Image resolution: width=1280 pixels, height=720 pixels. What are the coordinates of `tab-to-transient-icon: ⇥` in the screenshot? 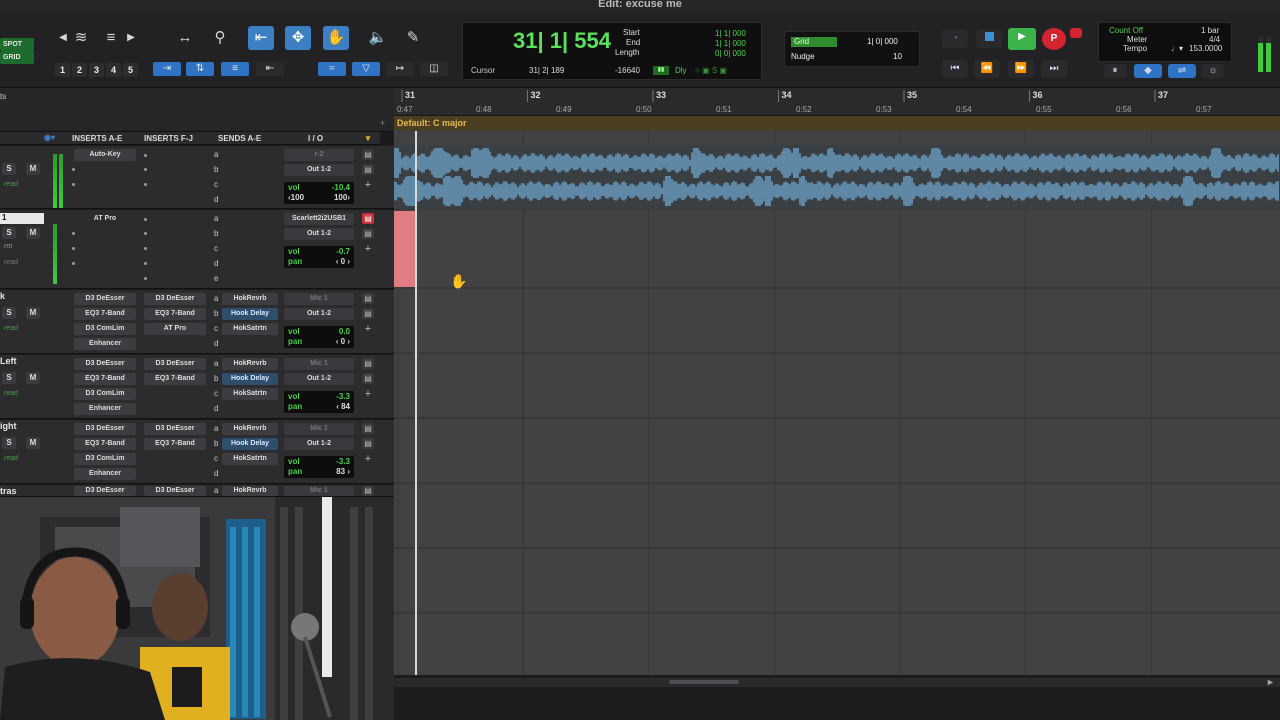 It's located at (167, 69).